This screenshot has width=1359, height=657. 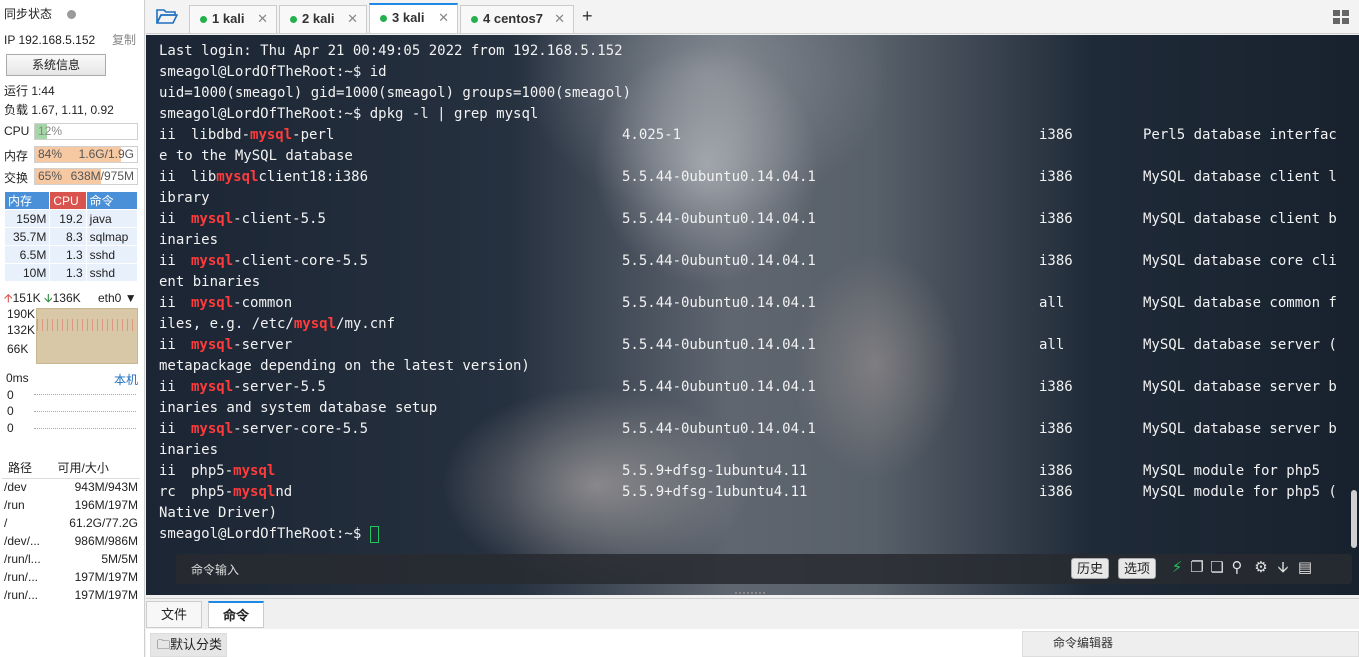 What do you see at coordinates (117, 298) in the screenshot?
I see `interface-select: eth0 ▼` at bounding box center [117, 298].